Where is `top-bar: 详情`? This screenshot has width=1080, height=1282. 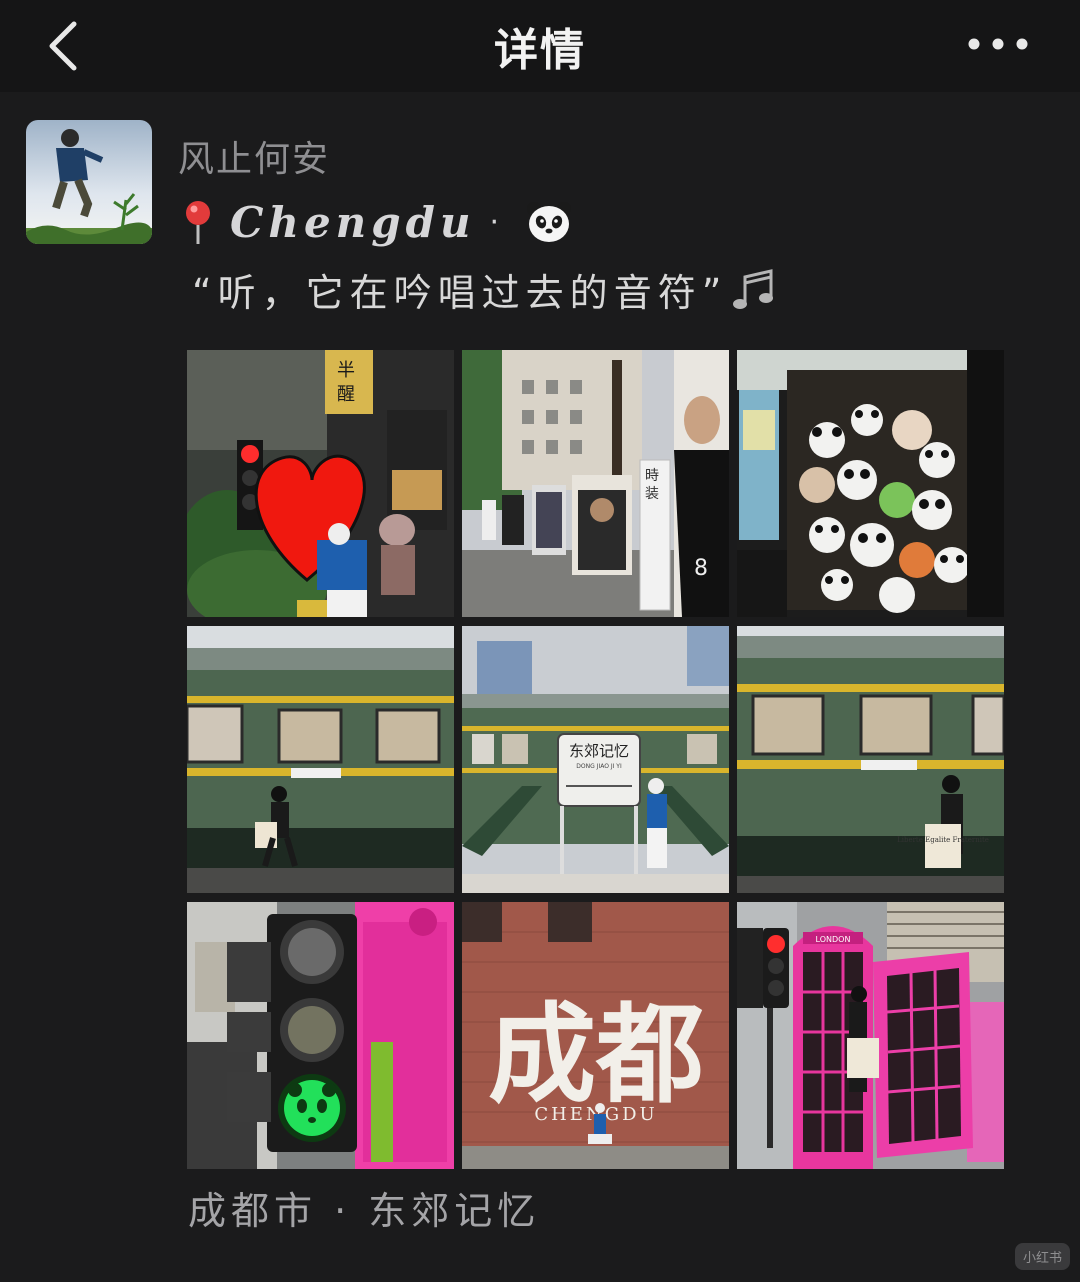 top-bar: 详情 is located at coordinates (540, 46).